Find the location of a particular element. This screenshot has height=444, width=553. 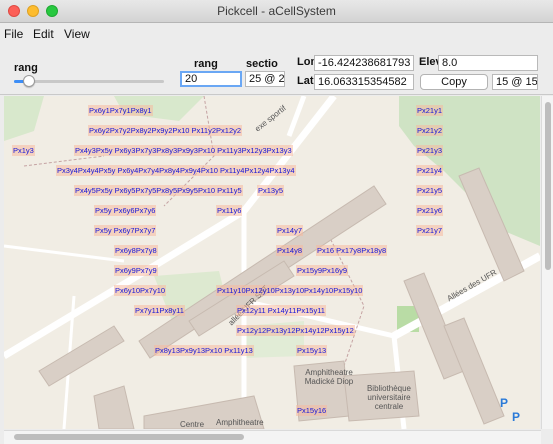

latitude-label: Lat is located at coordinates (305, 81).